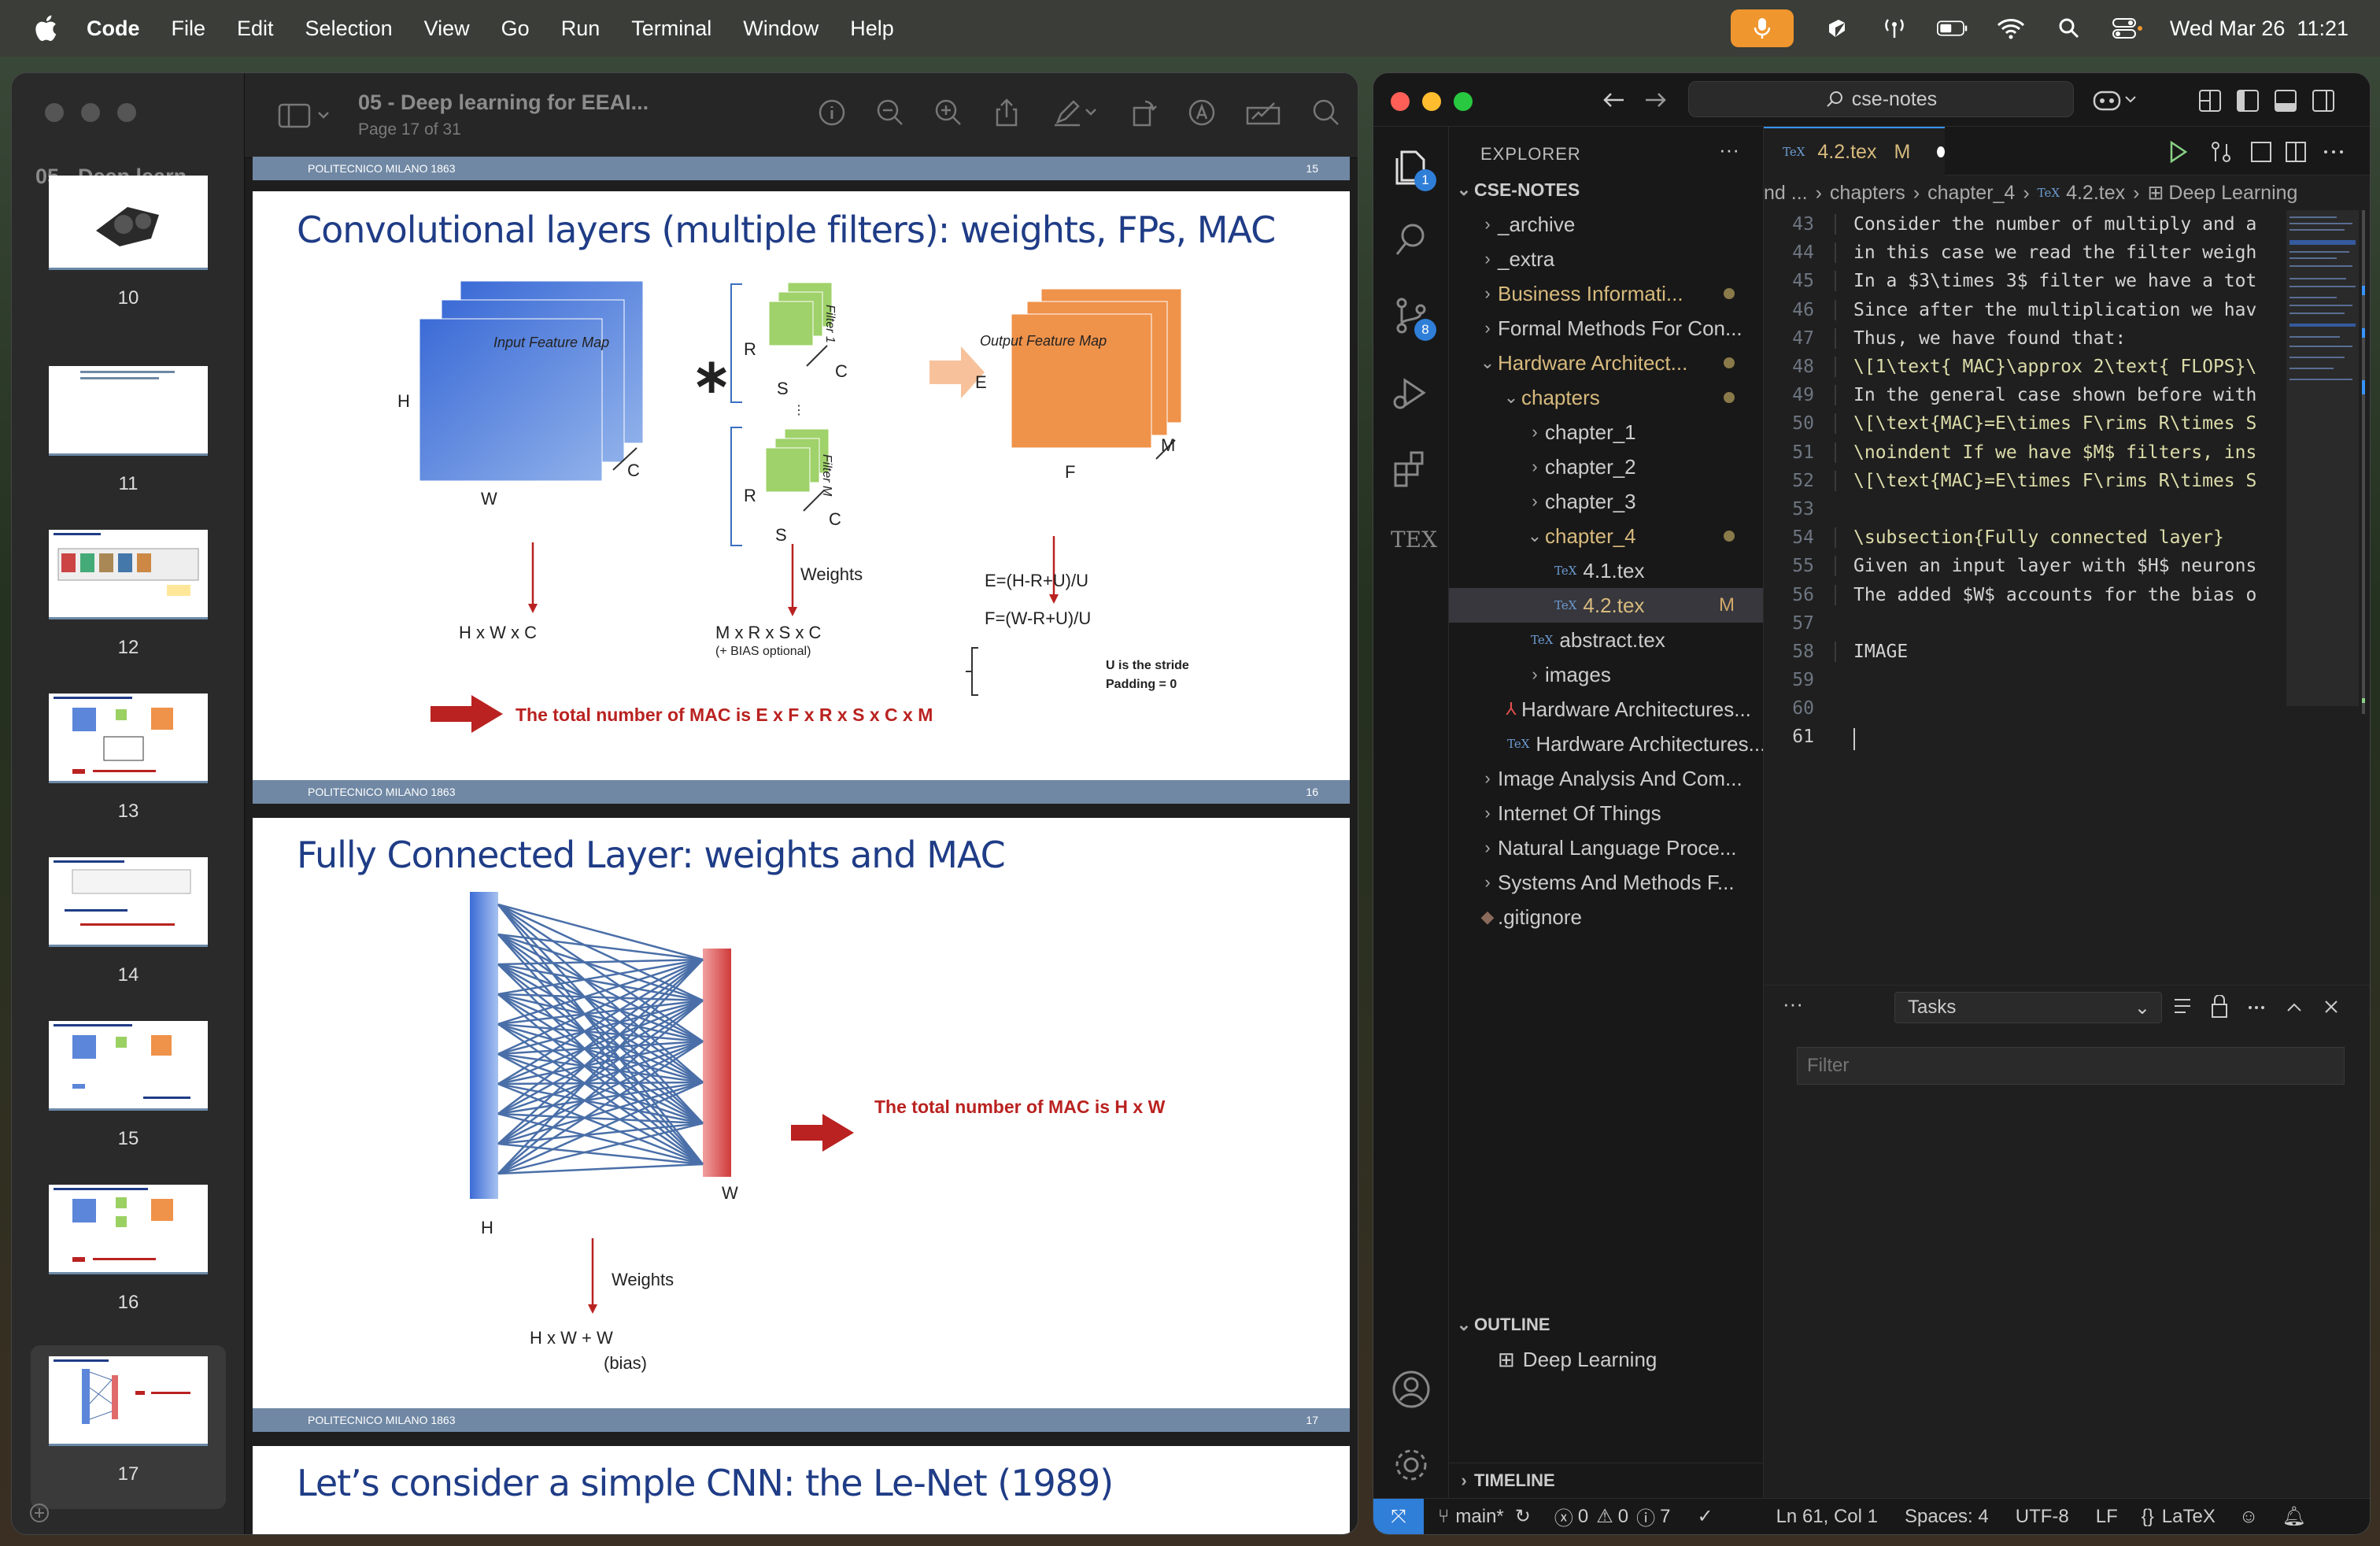 The image size is (2380, 1546). Describe the element at coordinates (872, 29) in the screenshot. I see `menu-help: Help` at that location.